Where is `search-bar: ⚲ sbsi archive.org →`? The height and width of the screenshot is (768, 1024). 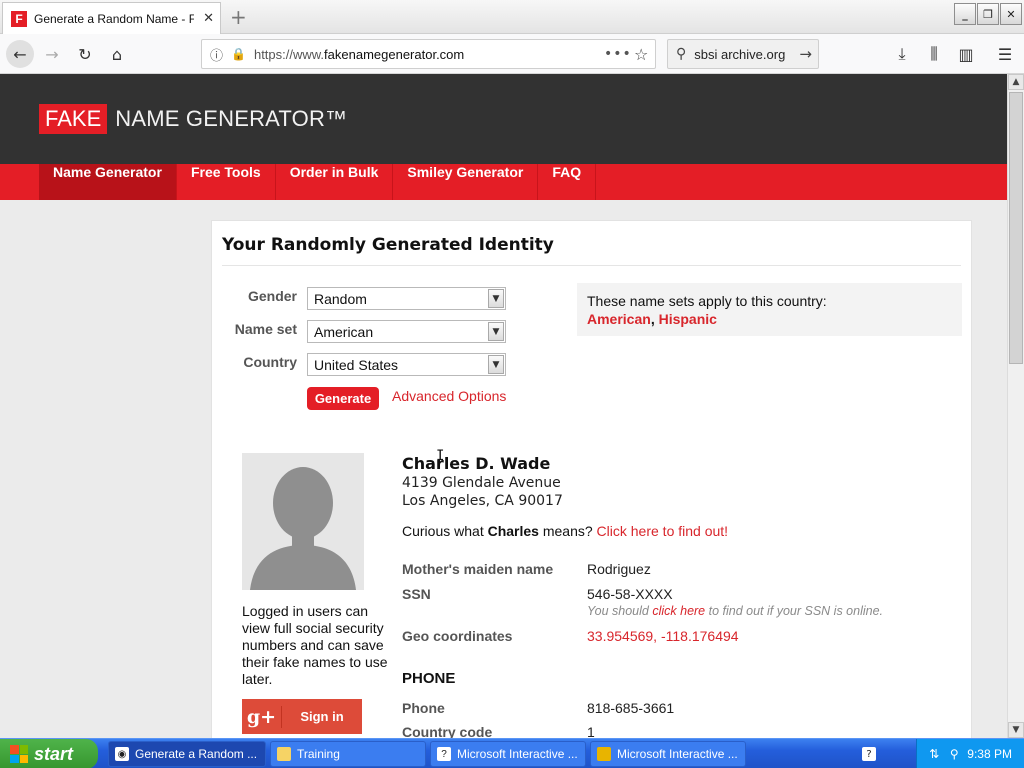 search-bar: ⚲ sbsi archive.org → is located at coordinates (743, 54).